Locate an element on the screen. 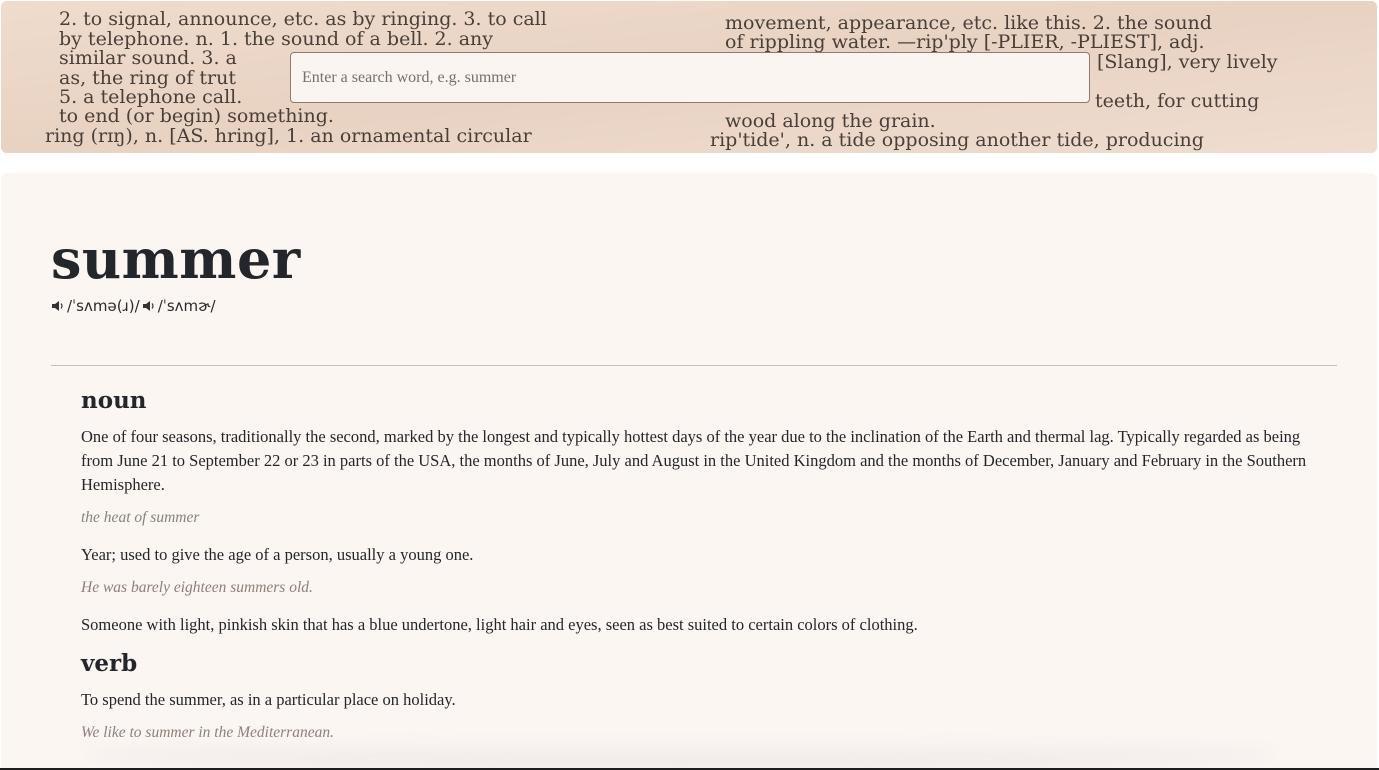 Image resolution: width=1379 pixels, height=770 pixels. phonetics-row: /ˈsʌmə(ɹ)/ /ˈsʌmɚ/ is located at coordinates (133, 306).